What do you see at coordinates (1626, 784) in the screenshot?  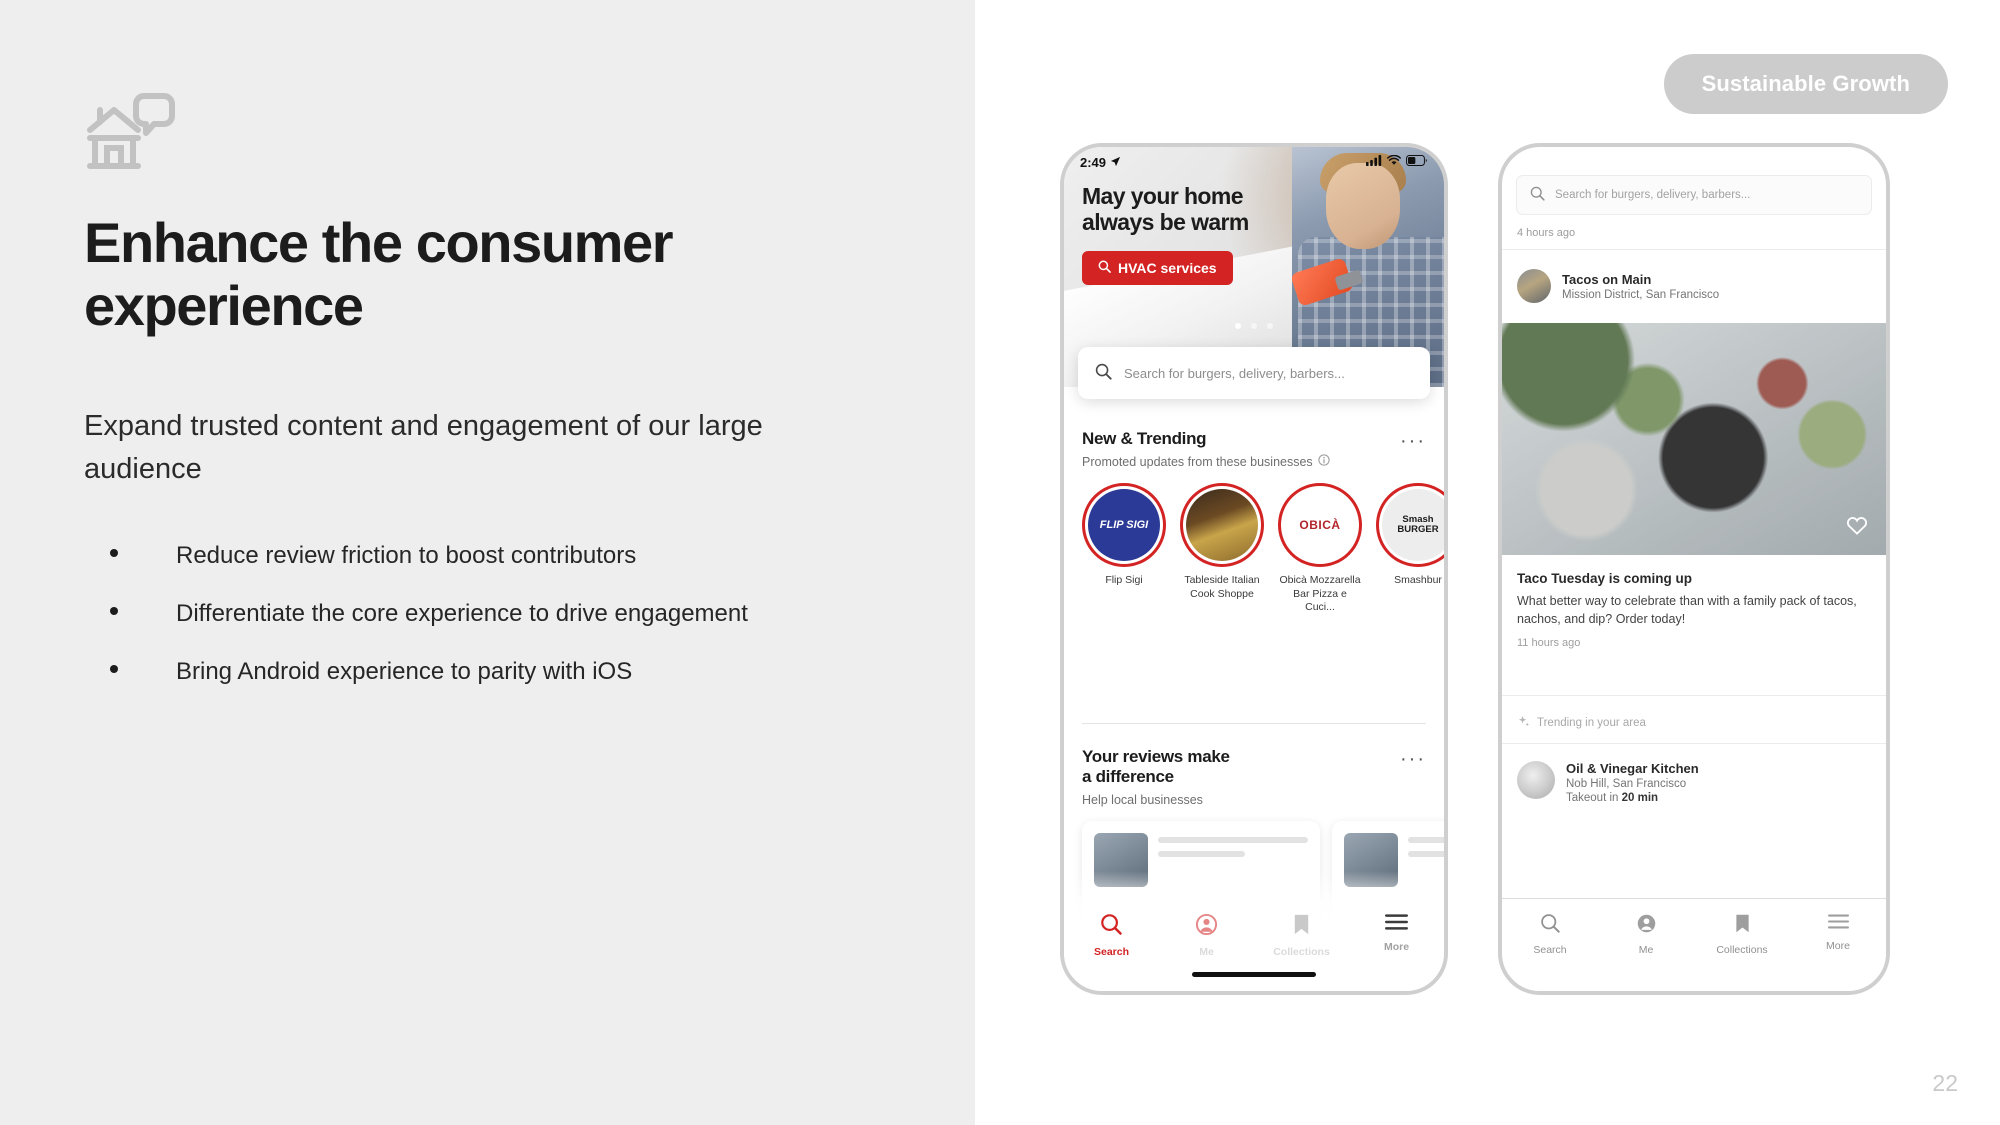 I see `business-location: Nob Hill, San Francisco` at bounding box center [1626, 784].